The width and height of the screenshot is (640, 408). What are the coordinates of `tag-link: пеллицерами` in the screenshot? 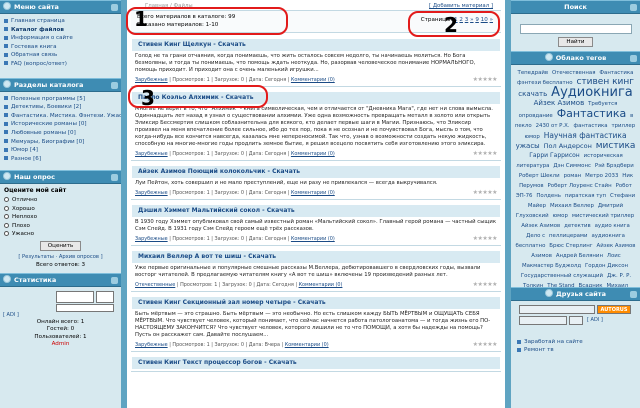 It's located at (568, 236).